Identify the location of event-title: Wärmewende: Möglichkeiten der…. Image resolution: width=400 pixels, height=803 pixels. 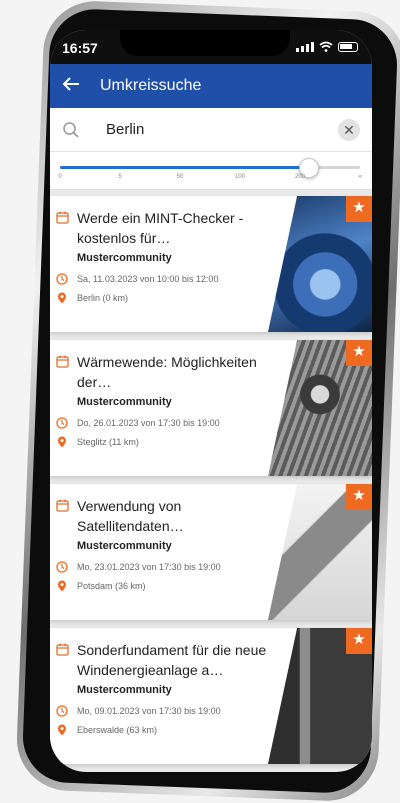
(167, 372).